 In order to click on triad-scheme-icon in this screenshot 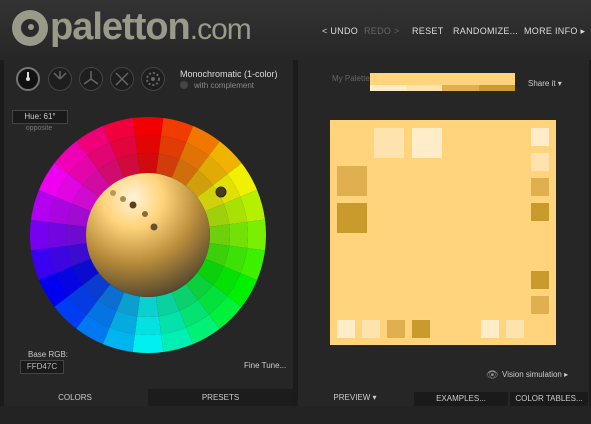, I will do `click(91, 79)`.